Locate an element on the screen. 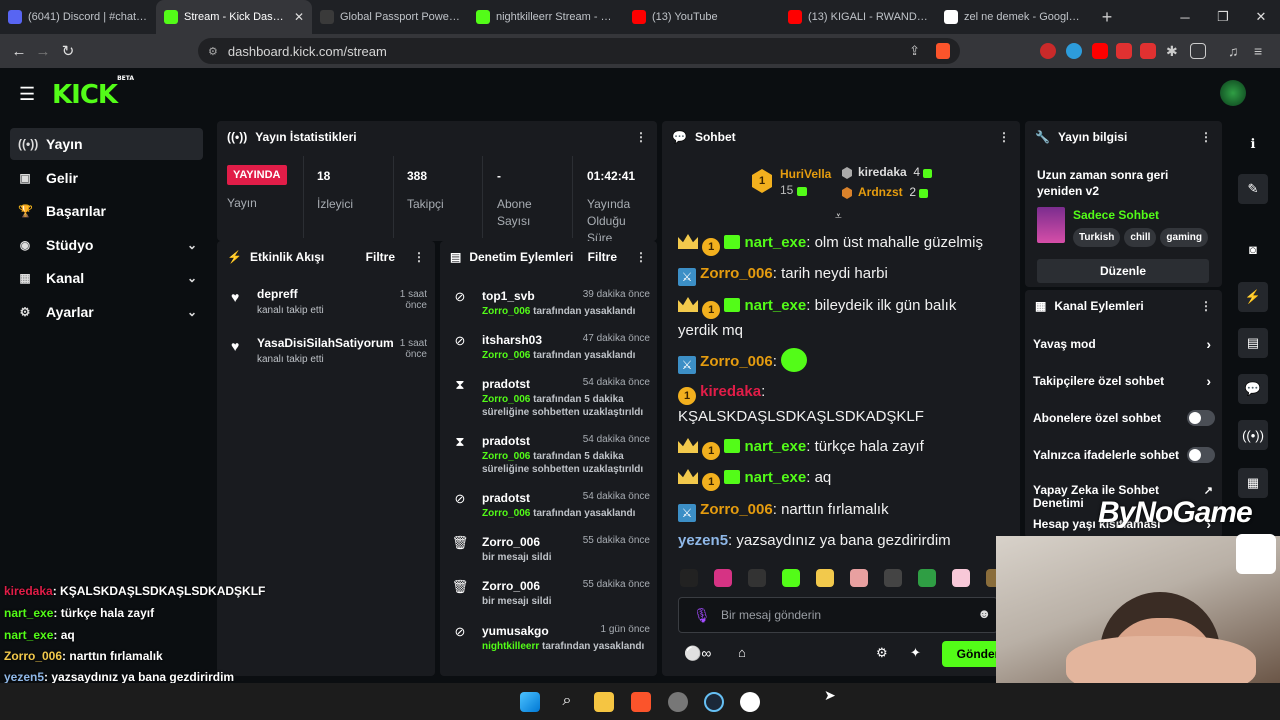  chat-bubble-icon: 💬 is located at coordinates (1253, 389).